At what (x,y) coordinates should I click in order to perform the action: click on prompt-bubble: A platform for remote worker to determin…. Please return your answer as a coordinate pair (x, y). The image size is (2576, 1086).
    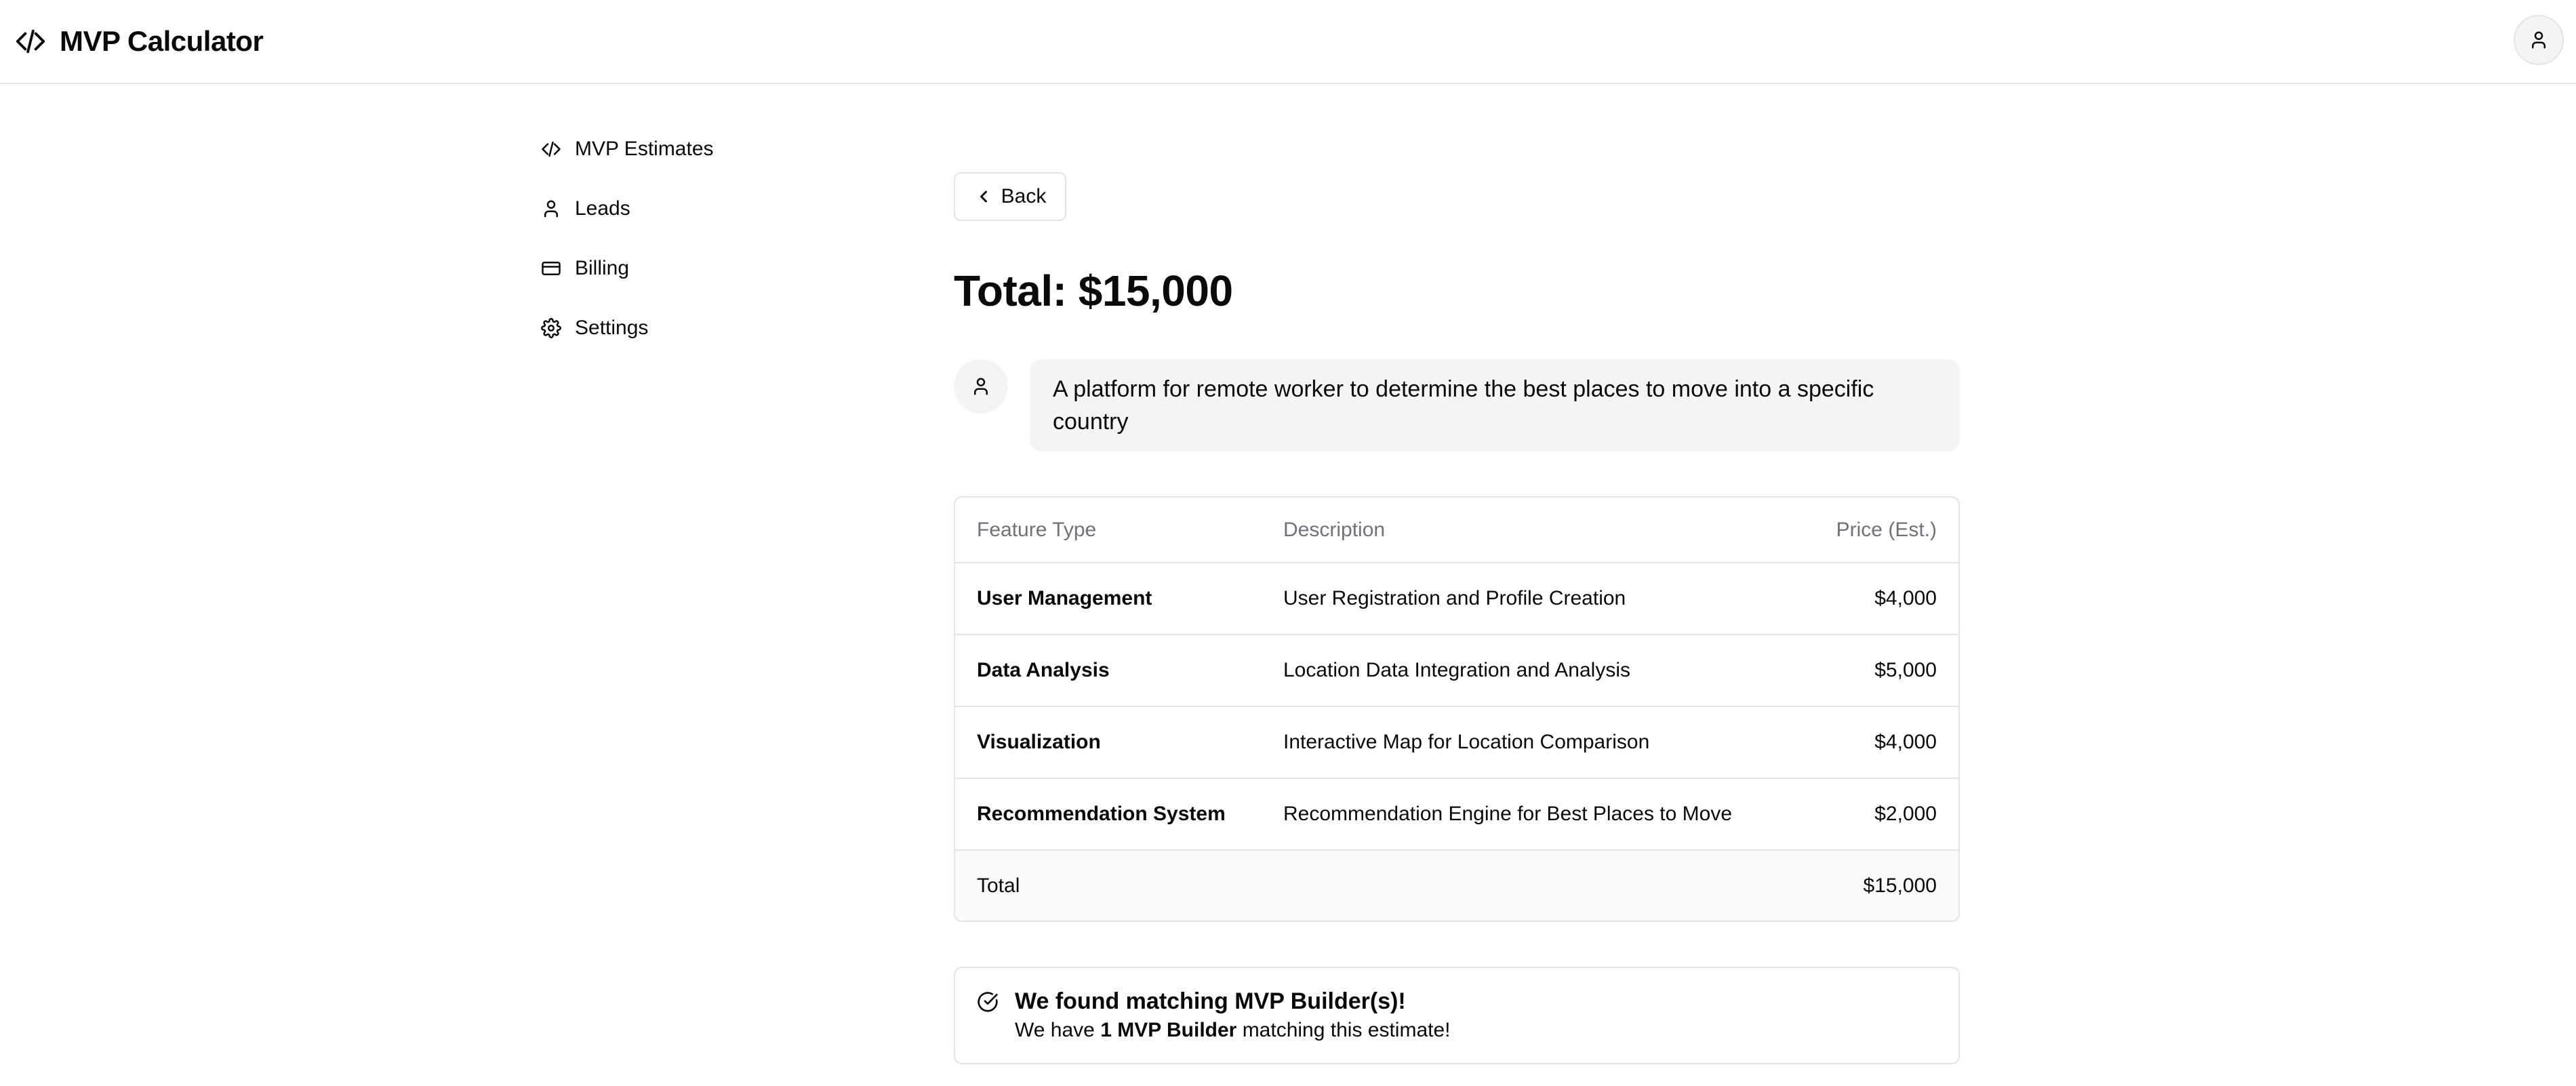
    Looking at the image, I should click on (1495, 405).